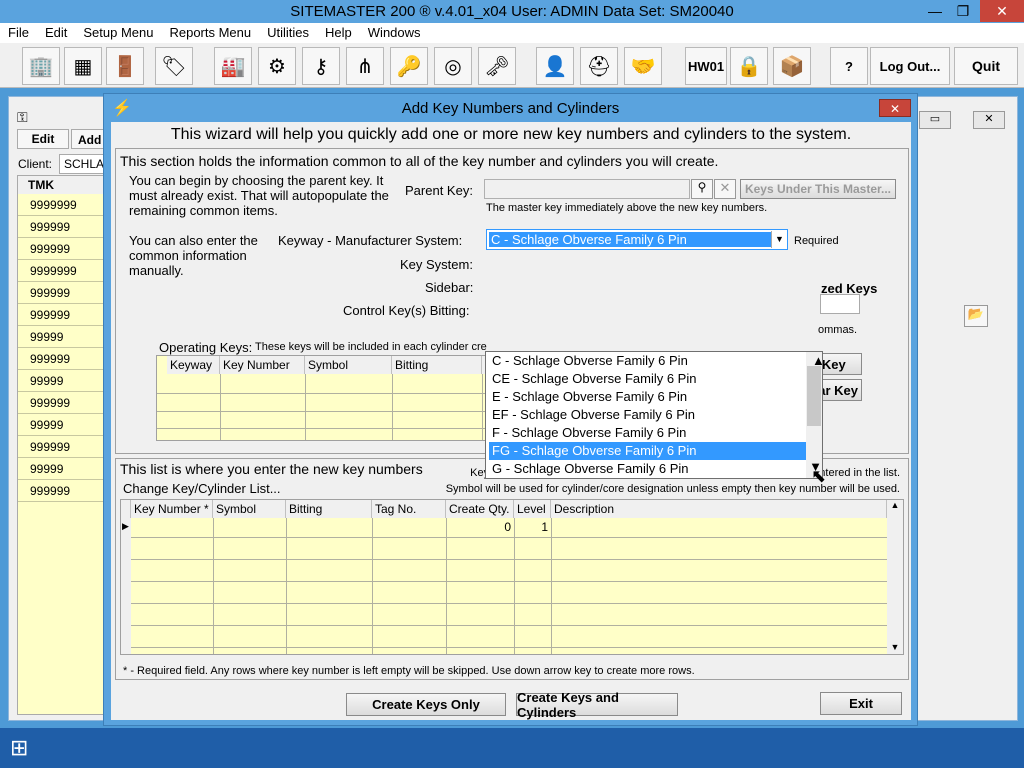 Image resolution: width=1024 pixels, height=768 pixels. What do you see at coordinates (338, 31) in the screenshot?
I see `menu-help: Help` at bounding box center [338, 31].